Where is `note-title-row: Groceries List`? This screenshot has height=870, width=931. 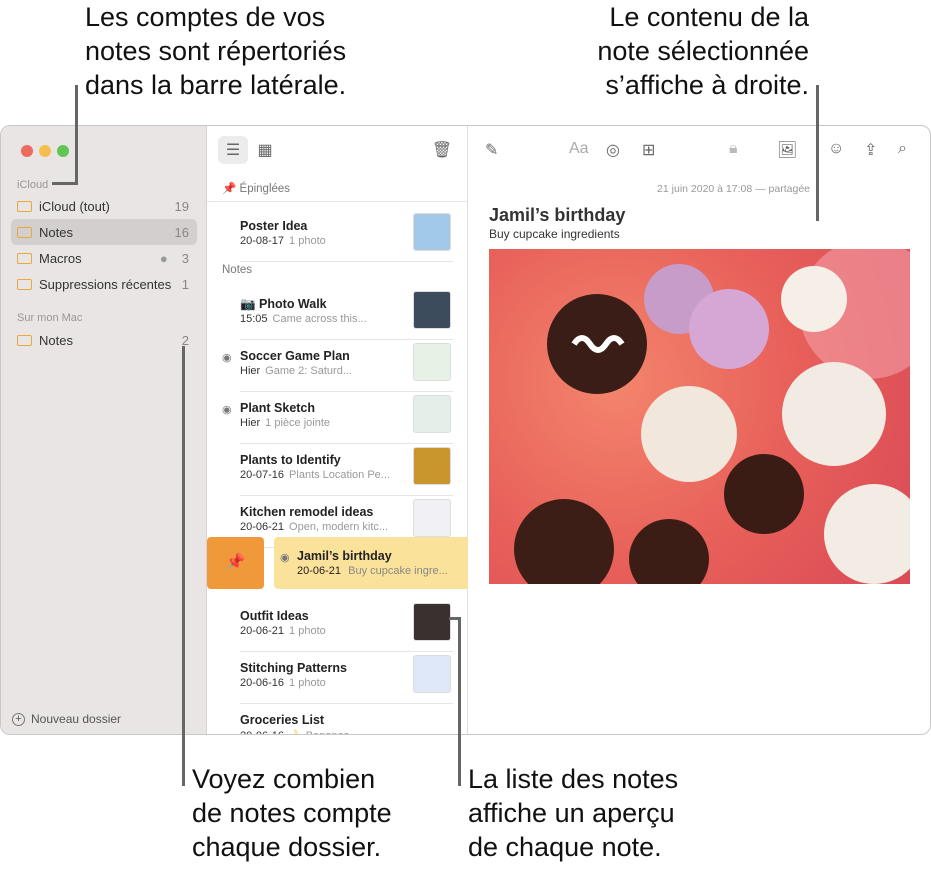
note-title-row: Groceries List is located at coordinates (282, 720).